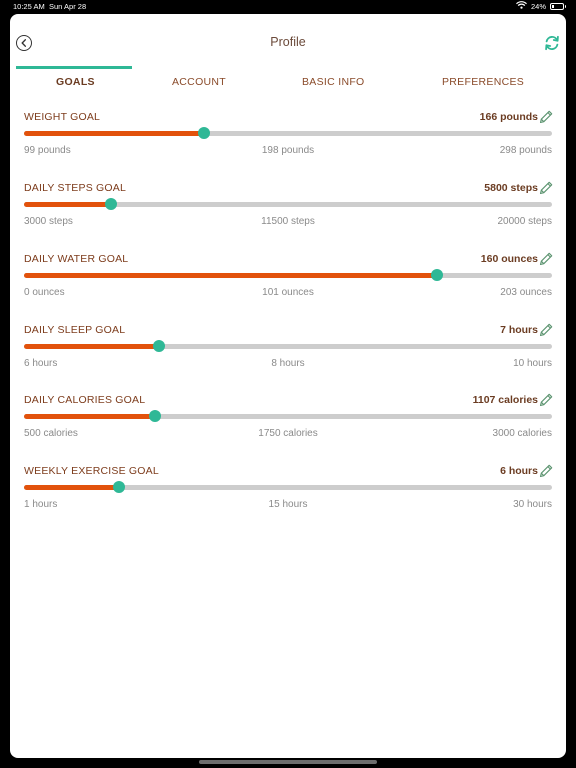 Image resolution: width=576 pixels, height=768 pixels. What do you see at coordinates (47, 150) in the screenshot?
I see `range-min: 99 pounds` at bounding box center [47, 150].